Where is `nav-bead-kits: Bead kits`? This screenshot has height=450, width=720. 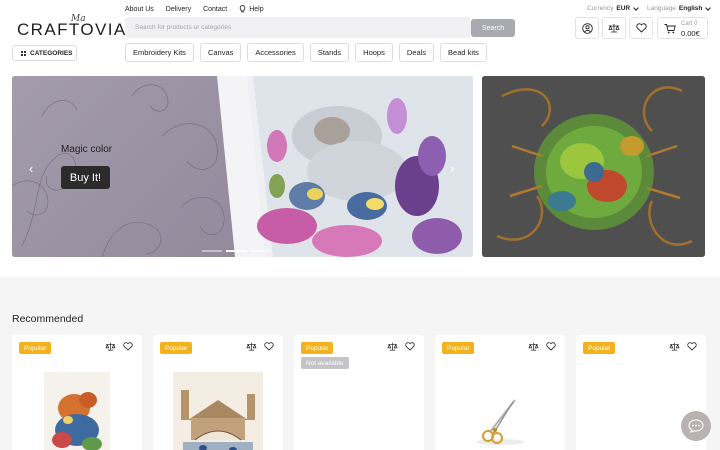
nav-bead-kits: Bead kits is located at coordinates (463, 52).